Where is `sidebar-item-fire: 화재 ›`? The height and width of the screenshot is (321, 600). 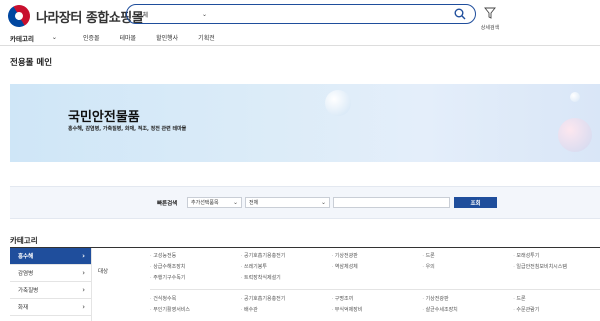 sidebar-item-fire: 화재 › is located at coordinates (51, 307).